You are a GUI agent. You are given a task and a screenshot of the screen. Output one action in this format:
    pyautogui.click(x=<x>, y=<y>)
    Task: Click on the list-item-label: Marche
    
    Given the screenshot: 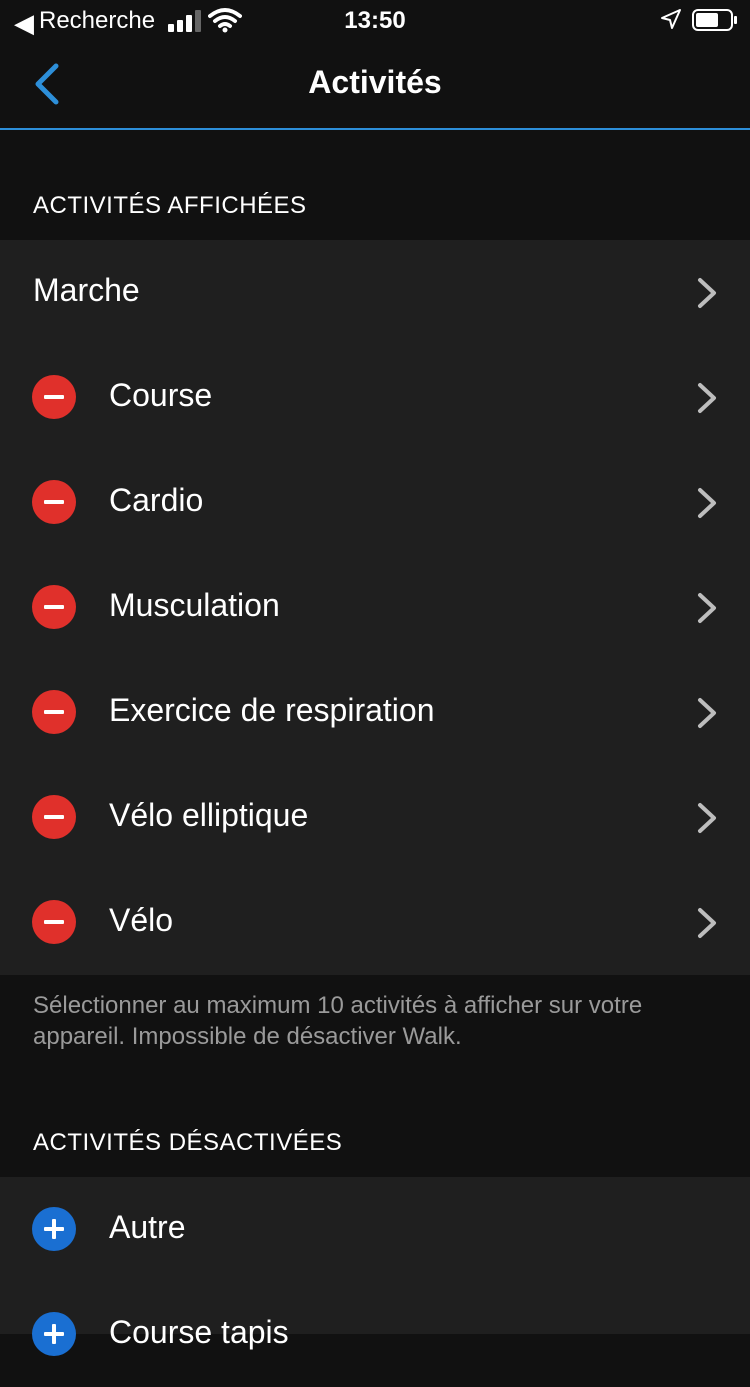 What is the action you would take?
    pyautogui.click(x=86, y=290)
    